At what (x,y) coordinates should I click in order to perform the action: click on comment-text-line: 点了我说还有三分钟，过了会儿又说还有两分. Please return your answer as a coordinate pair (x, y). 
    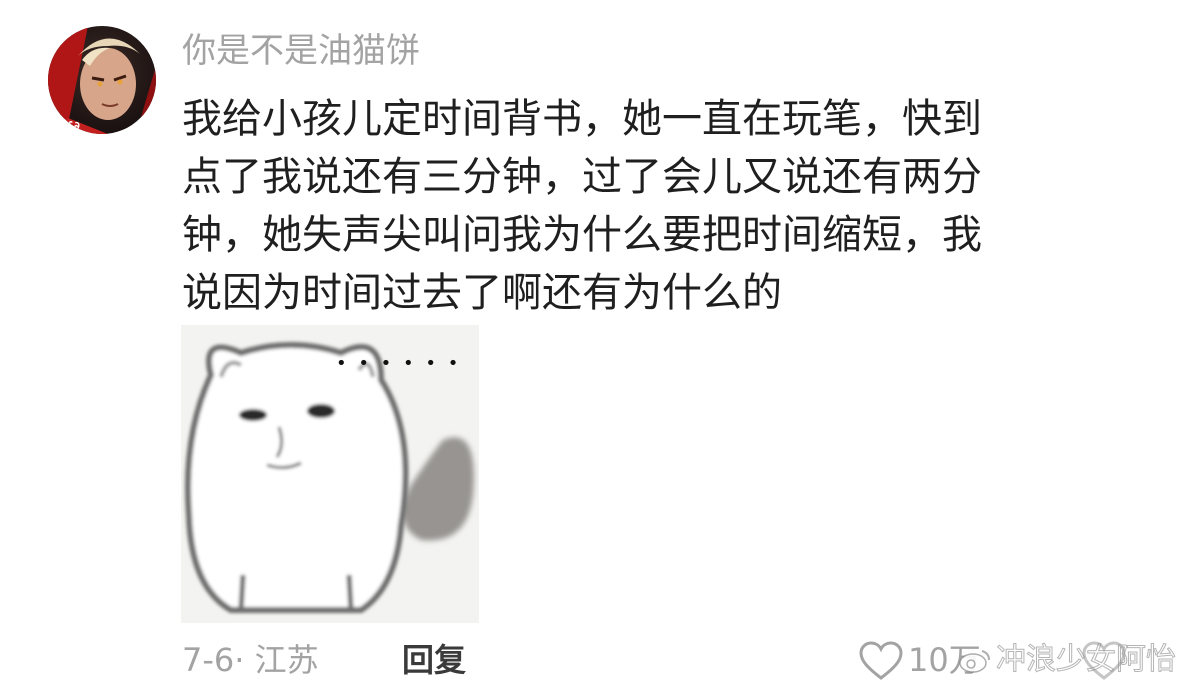
    Looking at the image, I should click on (582, 177).